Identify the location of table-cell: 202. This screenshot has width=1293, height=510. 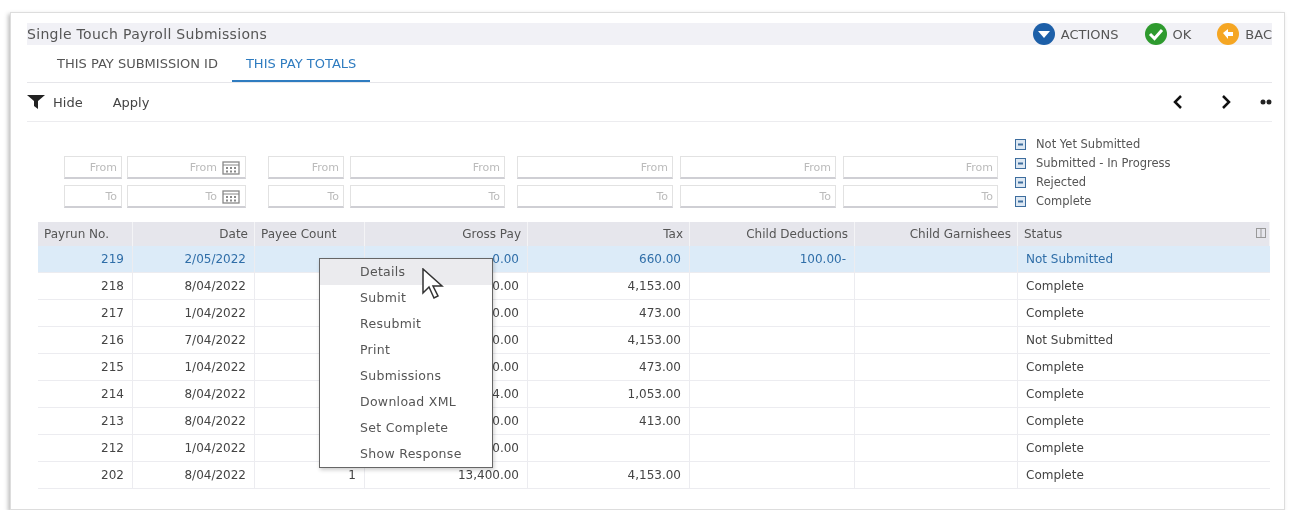
(112, 475).